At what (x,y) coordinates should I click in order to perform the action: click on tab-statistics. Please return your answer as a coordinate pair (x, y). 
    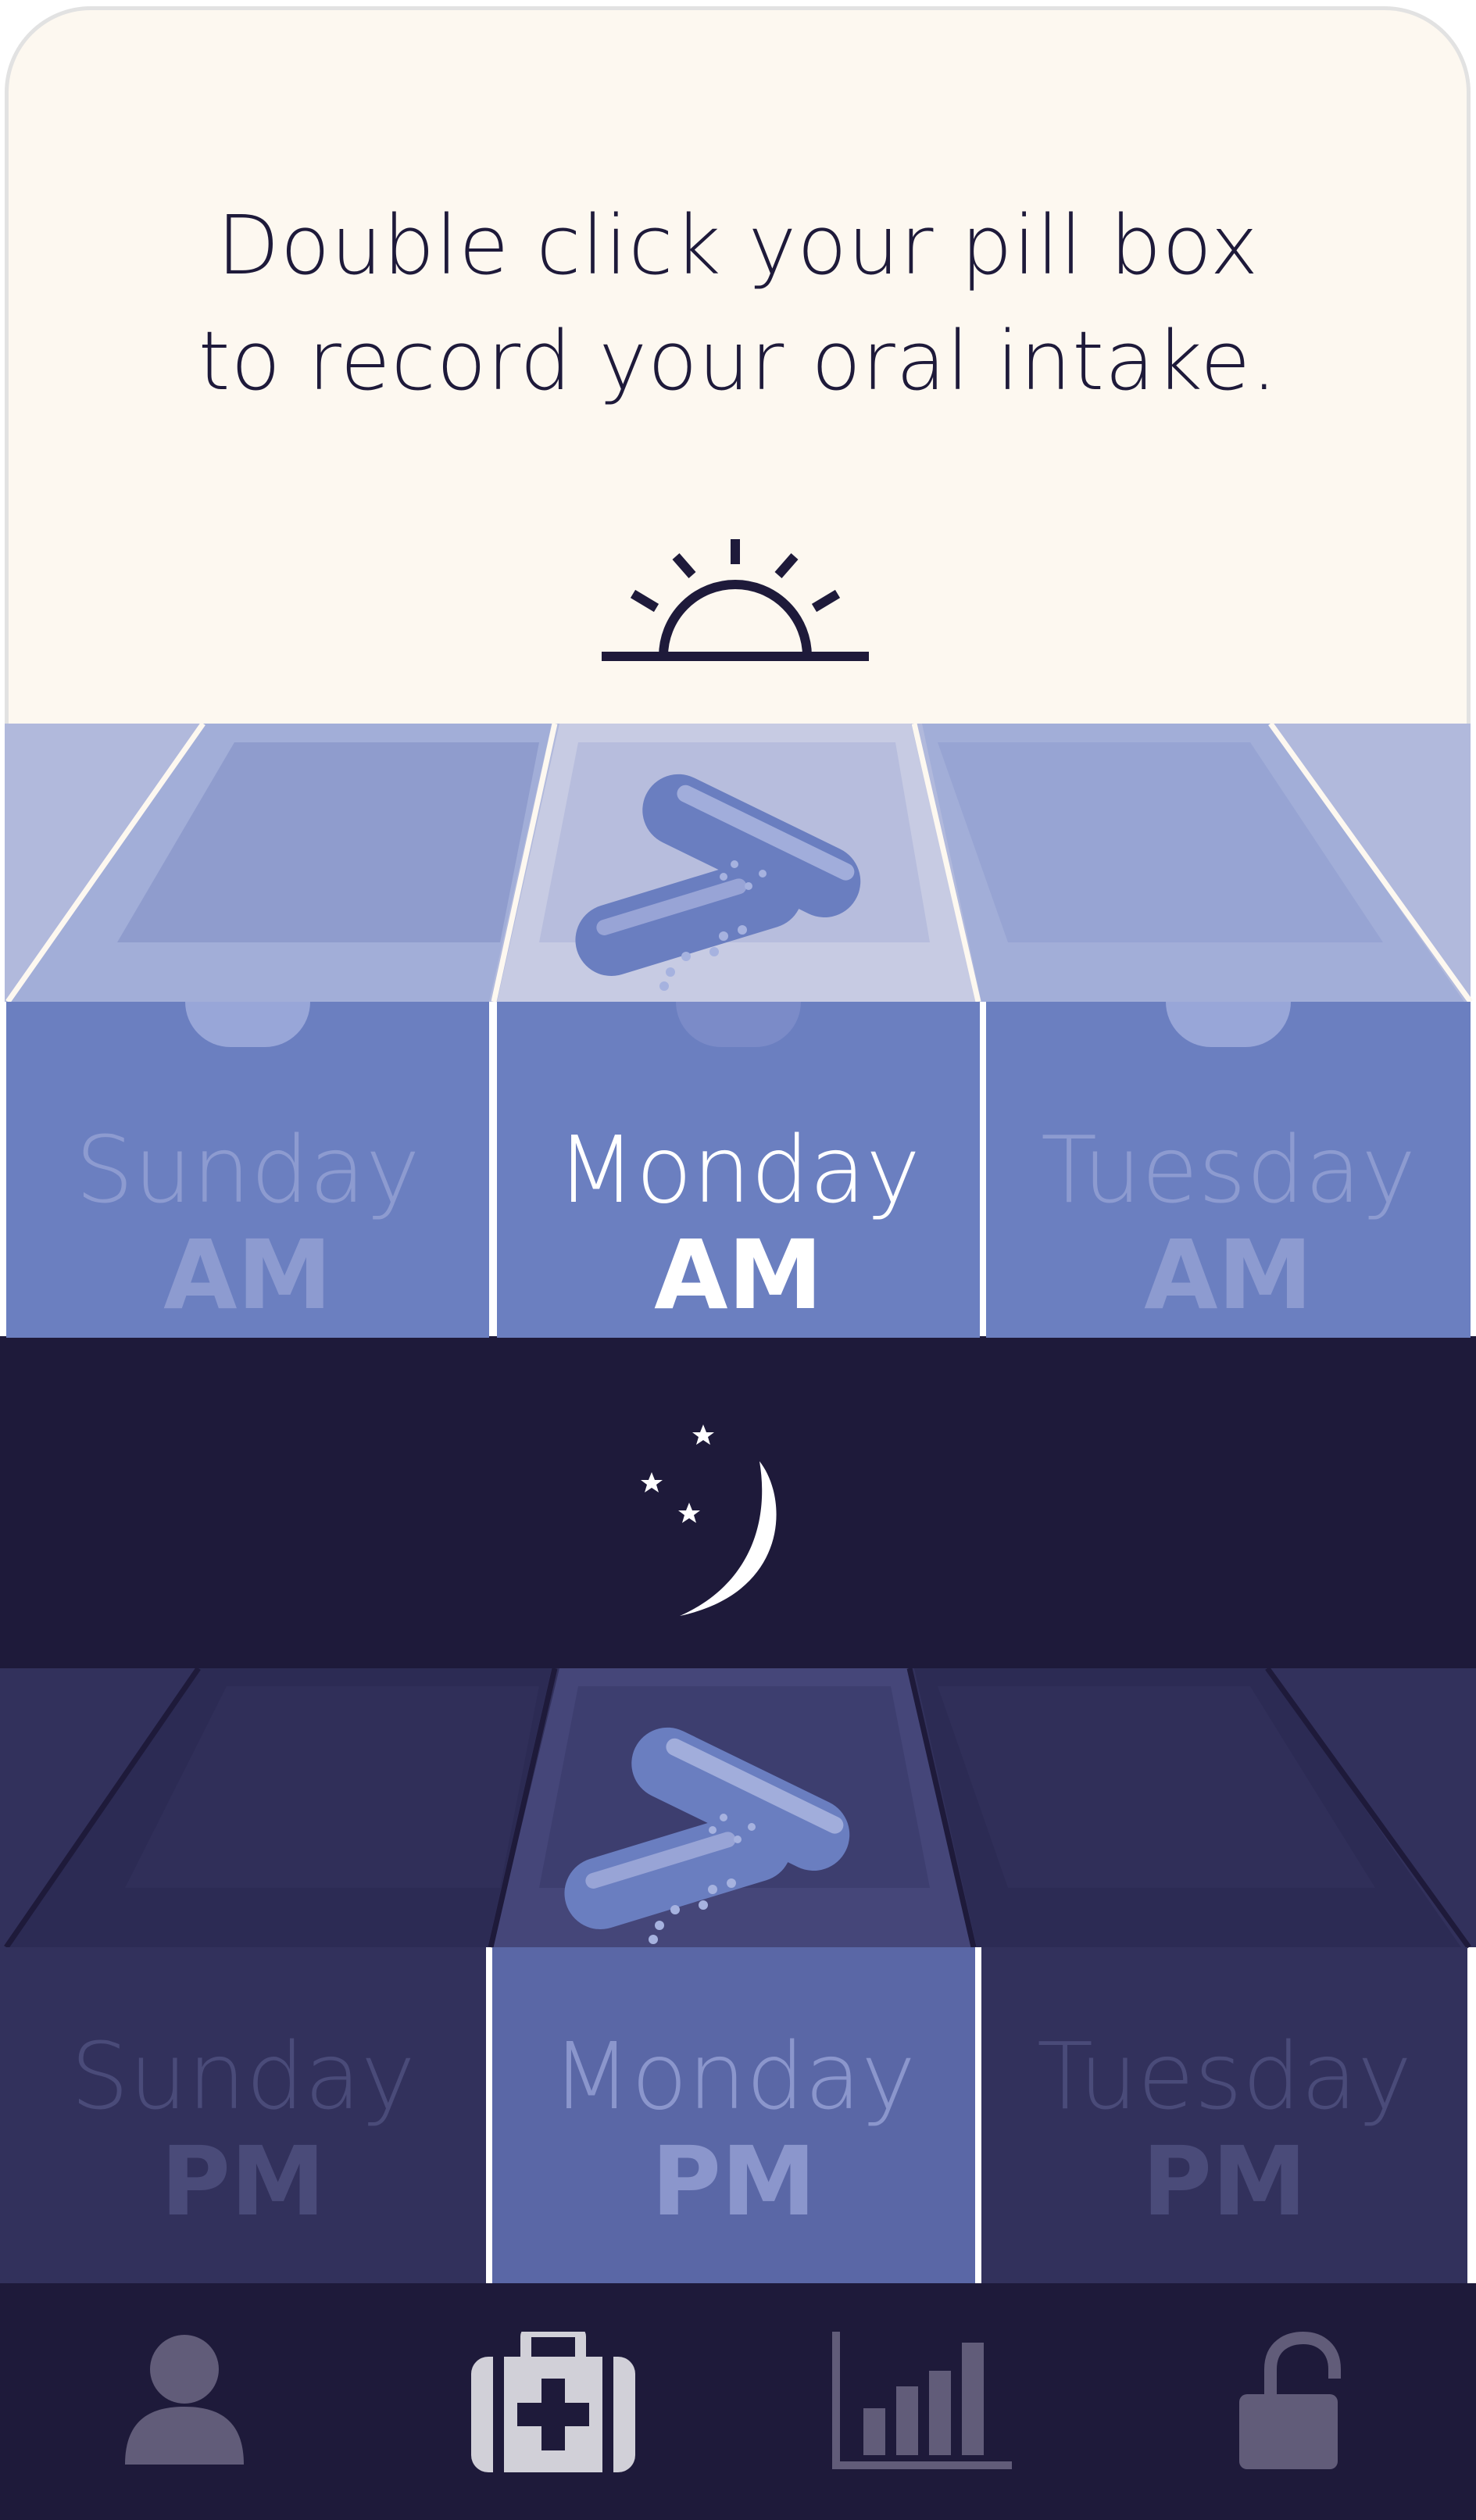
    Looking at the image, I should click on (922, 2401).